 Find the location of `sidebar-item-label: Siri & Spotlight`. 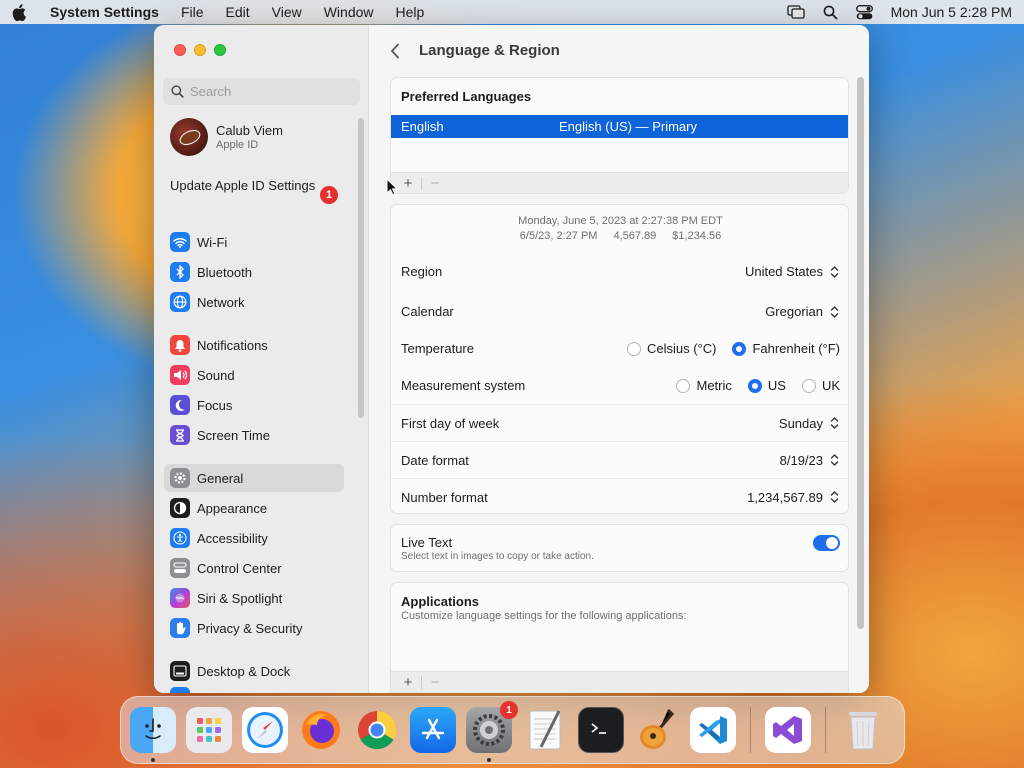

sidebar-item-label: Siri & Spotlight is located at coordinates (240, 598).